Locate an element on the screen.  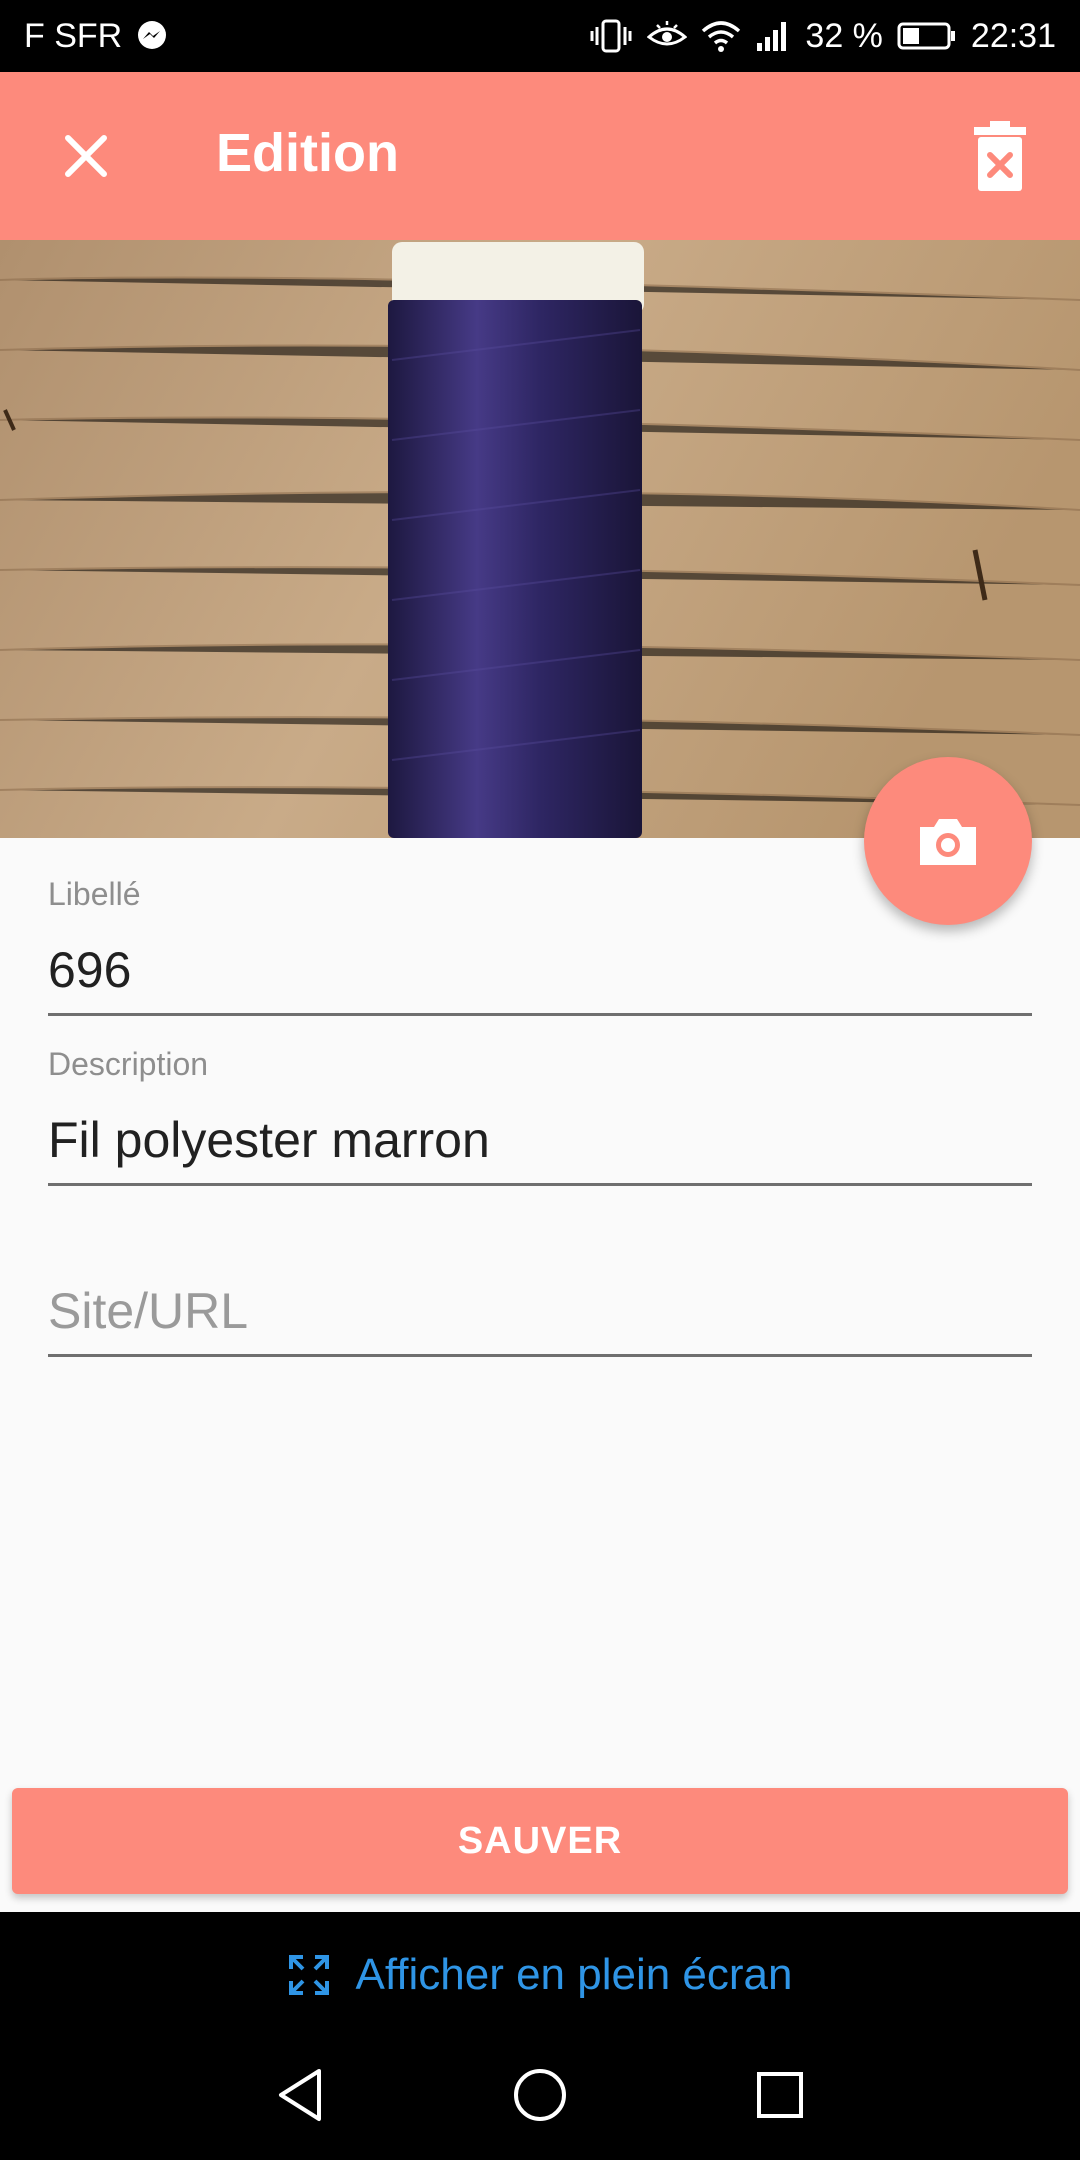
status-bar-left: F SFR is located at coordinates (96, 36).